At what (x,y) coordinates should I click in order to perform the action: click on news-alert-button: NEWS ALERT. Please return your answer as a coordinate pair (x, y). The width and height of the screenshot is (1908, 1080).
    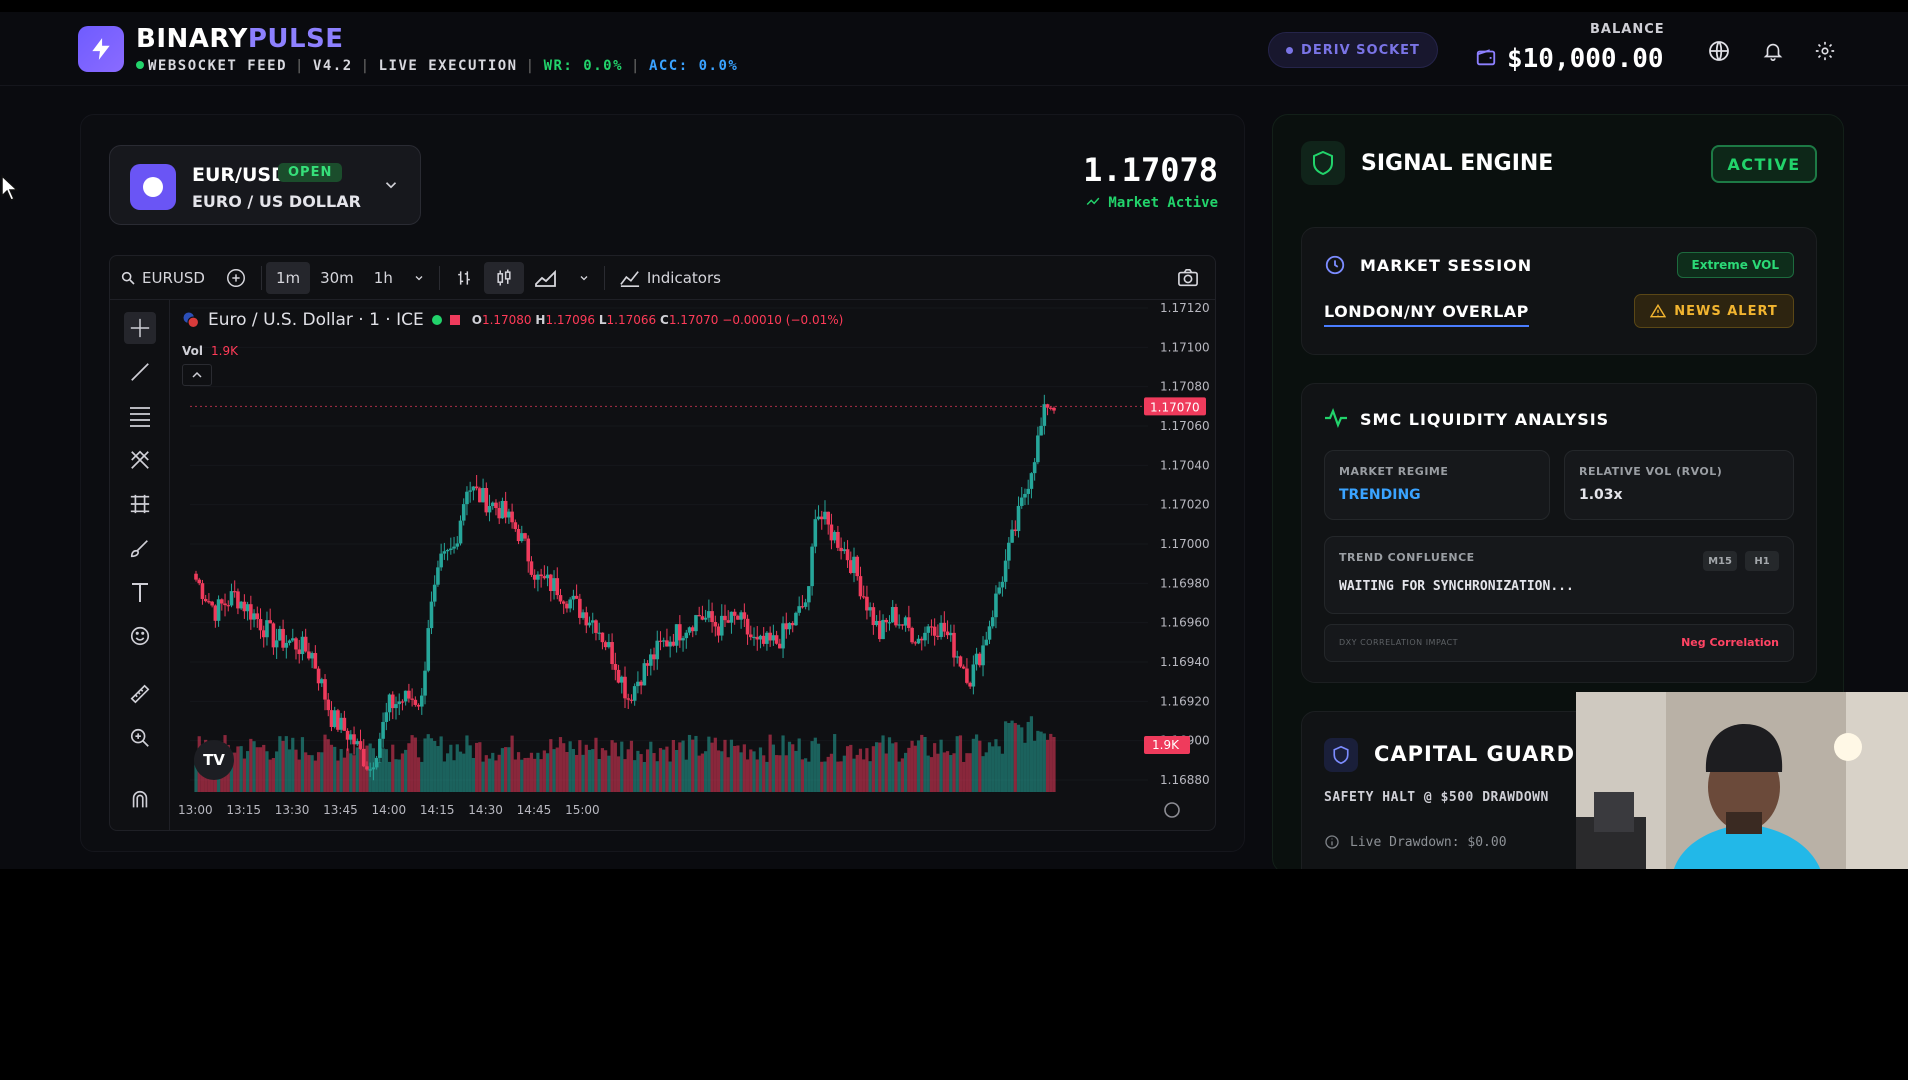
    Looking at the image, I should click on (1714, 311).